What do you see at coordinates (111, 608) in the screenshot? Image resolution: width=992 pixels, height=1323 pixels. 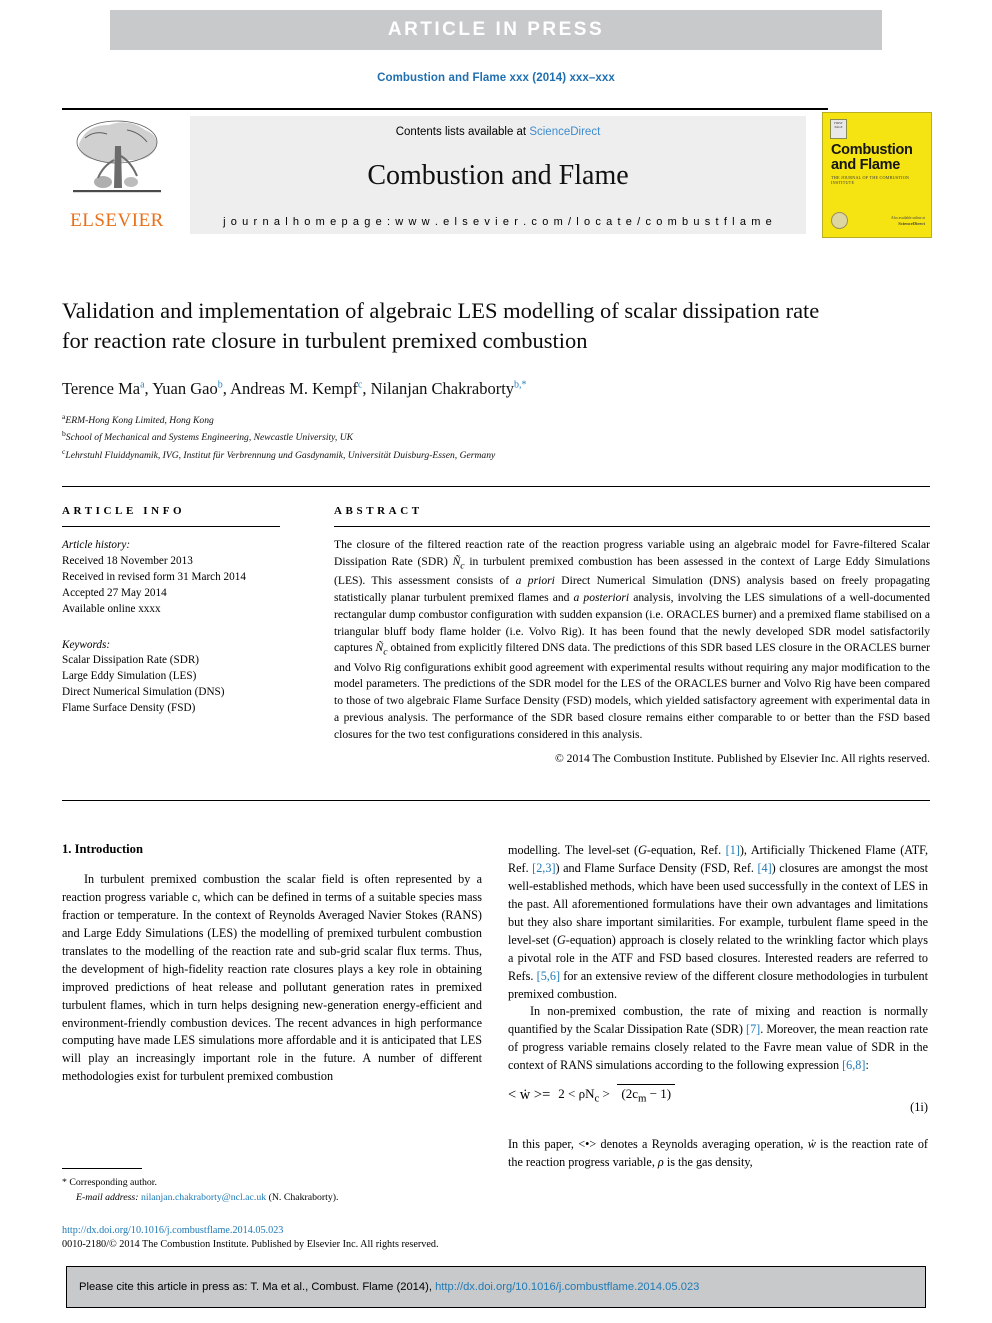 I see `history-item: Available online xxxx` at bounding box center [111, 608].